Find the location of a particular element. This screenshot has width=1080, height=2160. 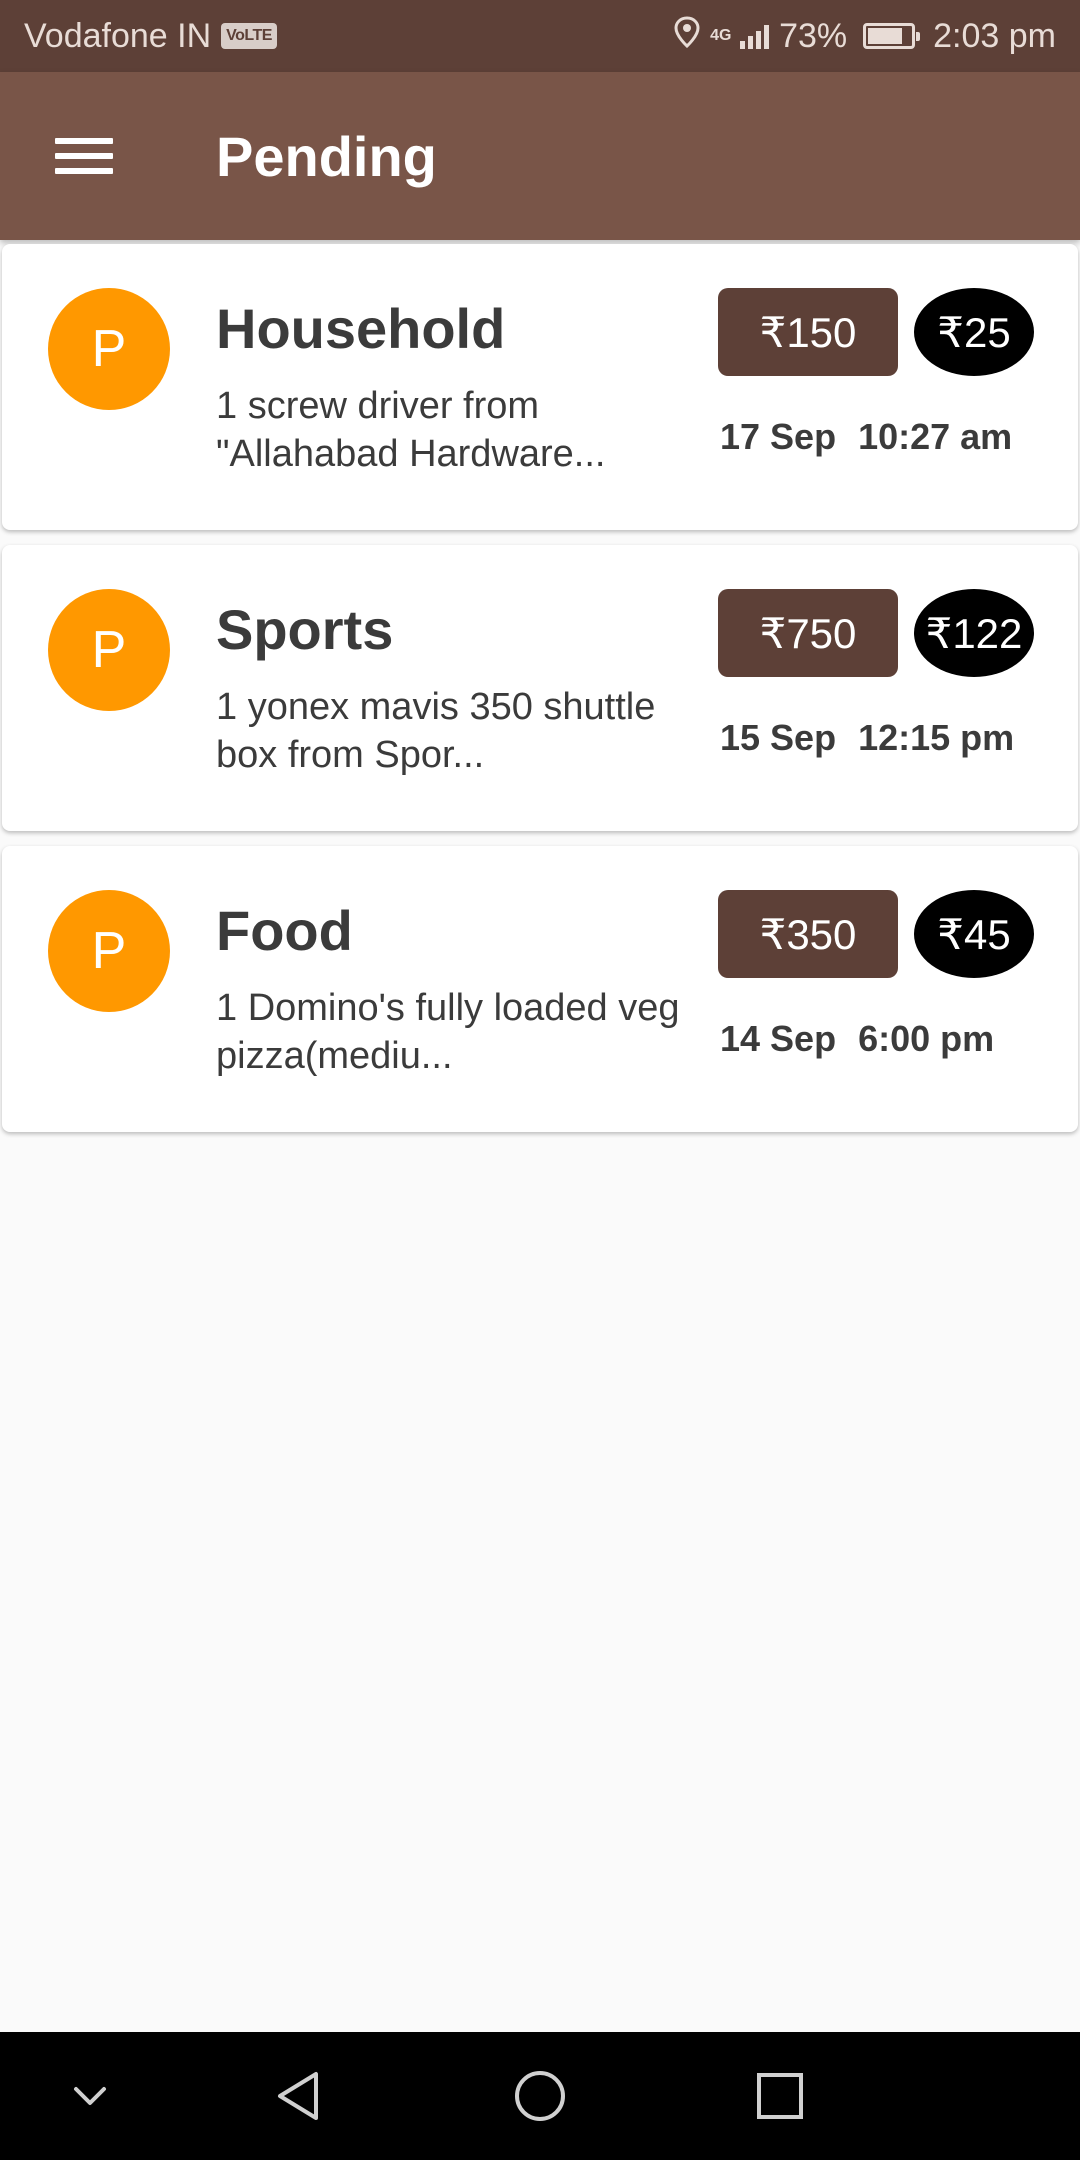

order-datetime: 15 Sep 12:15 pm is located at coordinates (867, 738).